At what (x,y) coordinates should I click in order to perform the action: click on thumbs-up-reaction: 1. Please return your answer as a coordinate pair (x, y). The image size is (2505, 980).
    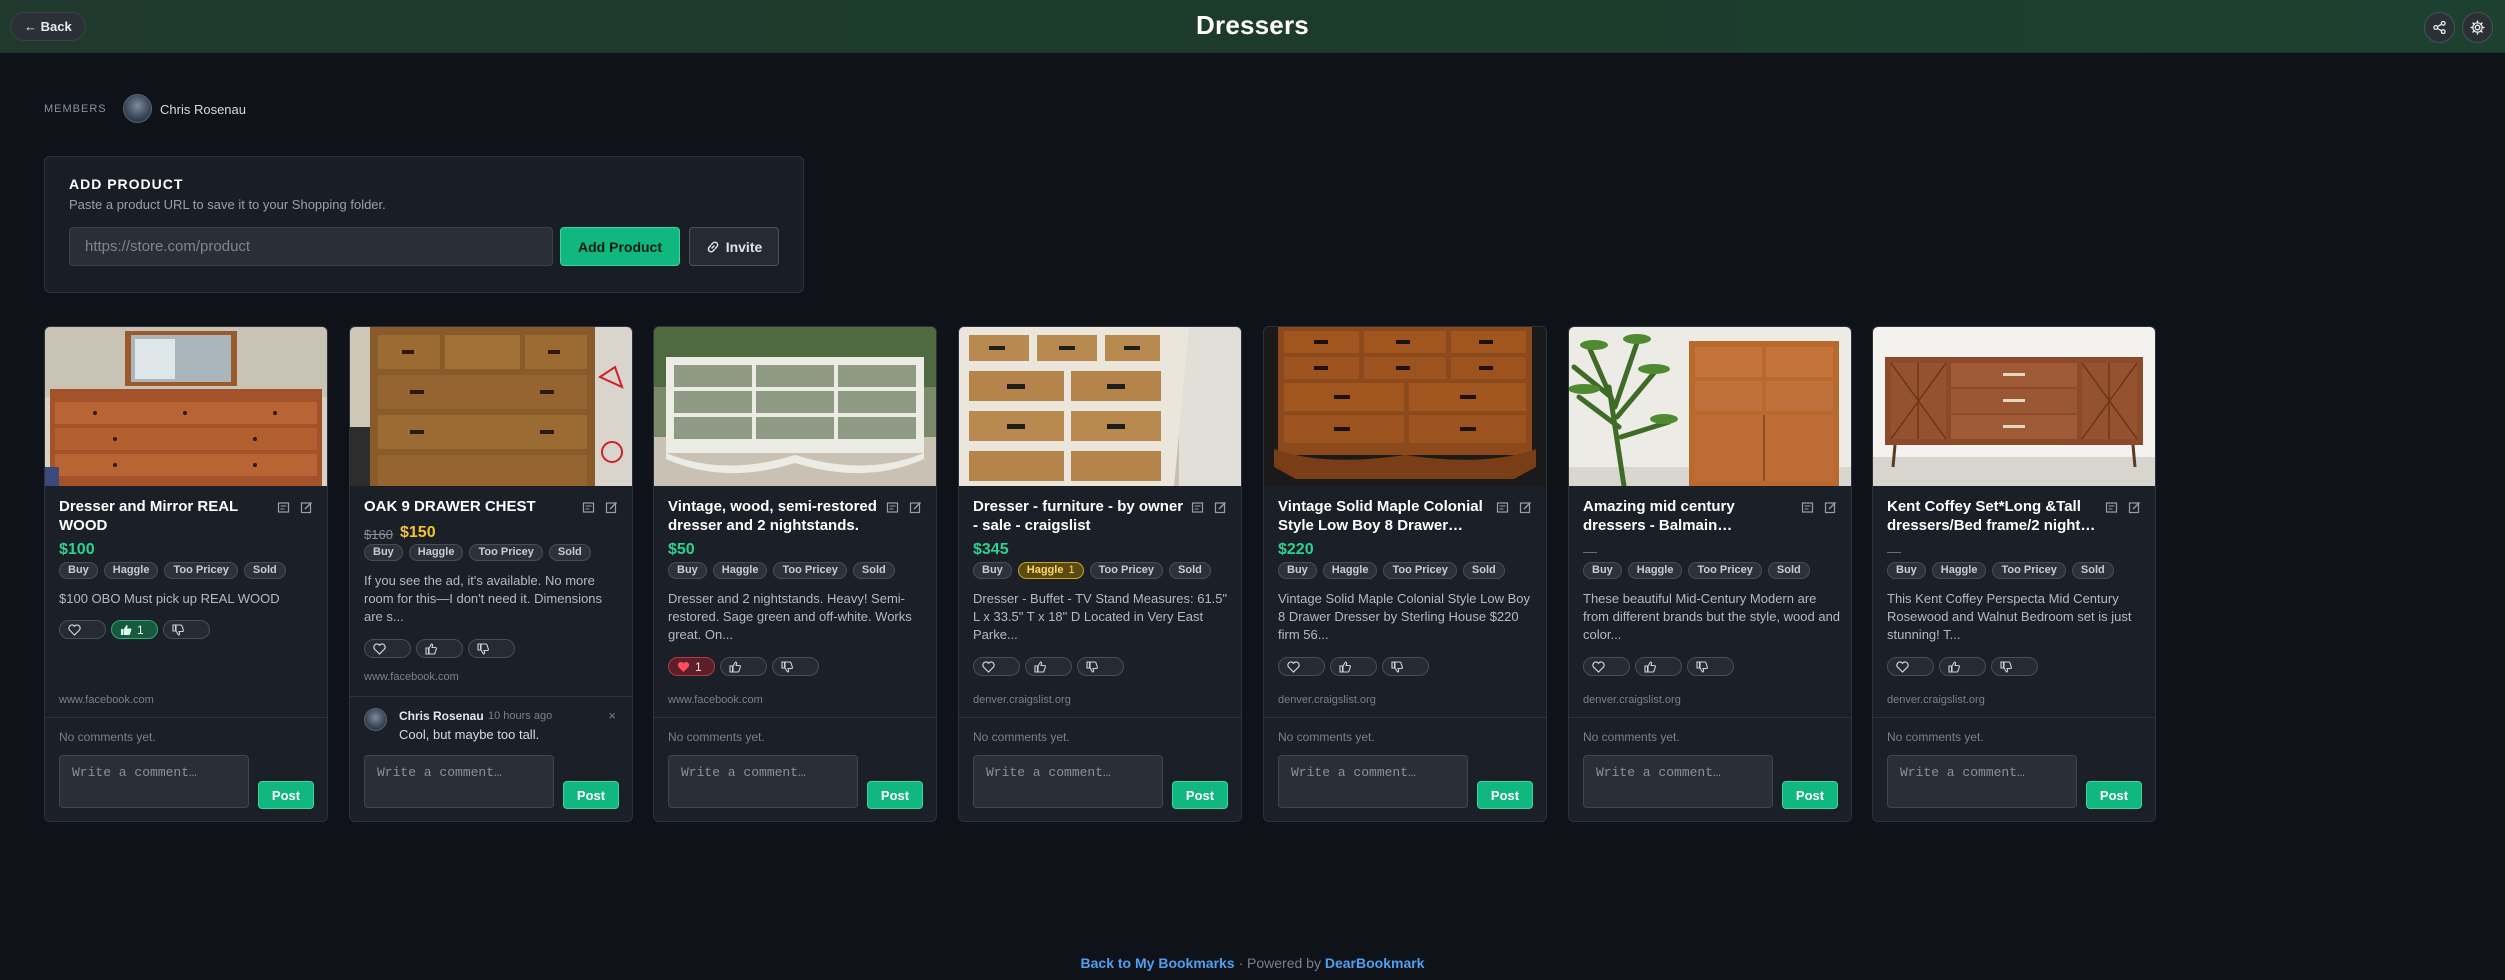
    Looking at the image, I should click on (134, 629).